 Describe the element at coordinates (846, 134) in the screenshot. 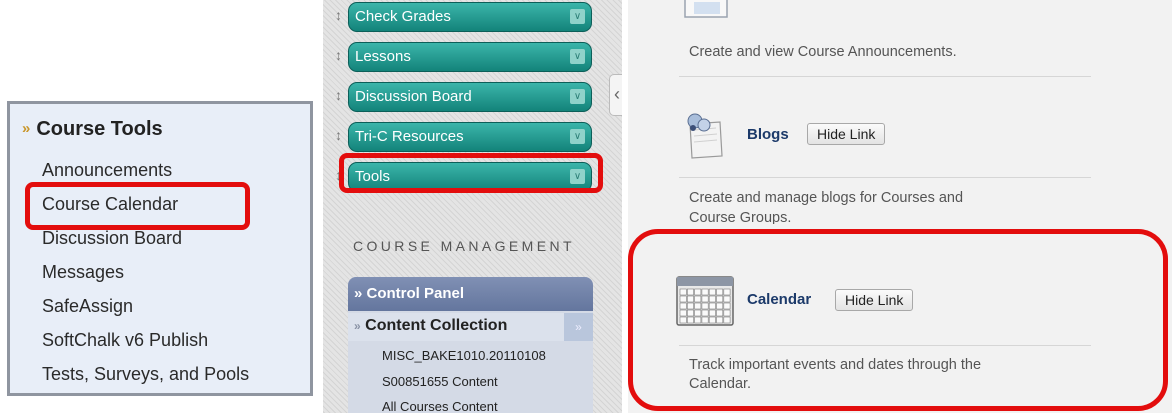

I see `blogs-hide-link-button: Hide Link` at that location.